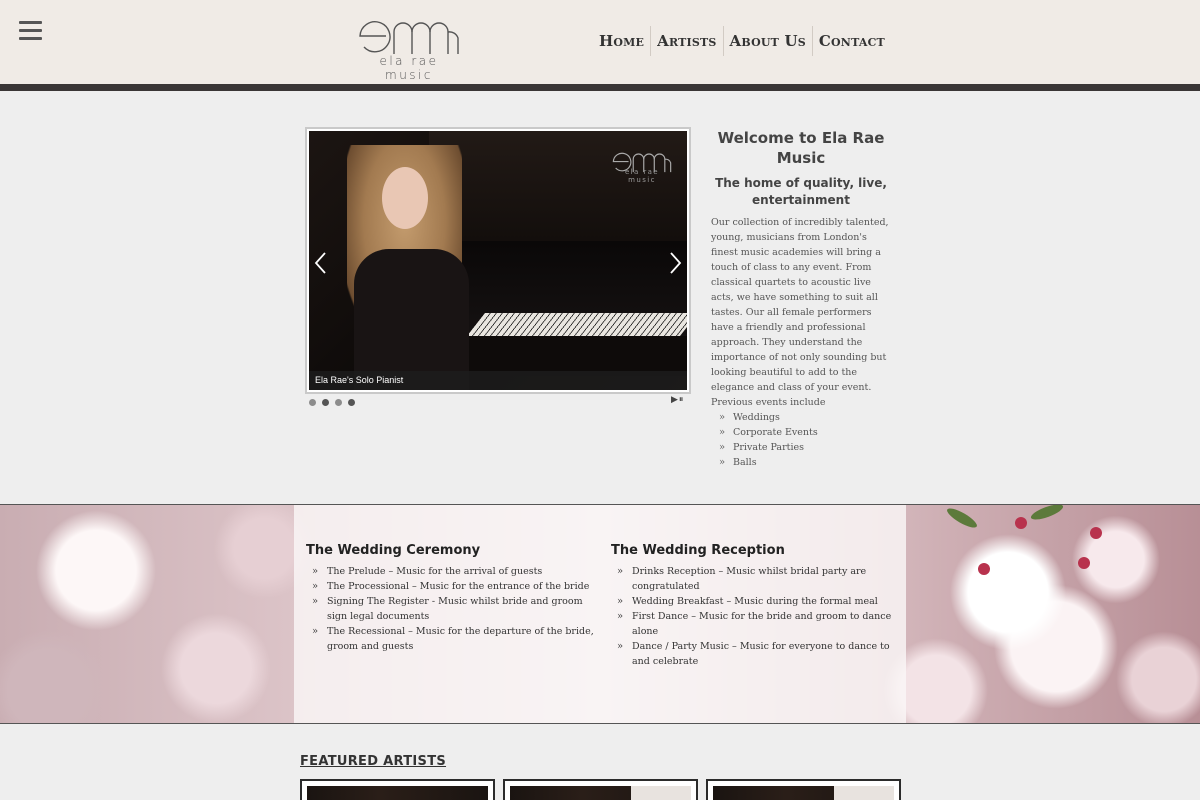  Describe the element at coordinates (621, 41) in the screenshot. I see `nav-home: Home` at that location.